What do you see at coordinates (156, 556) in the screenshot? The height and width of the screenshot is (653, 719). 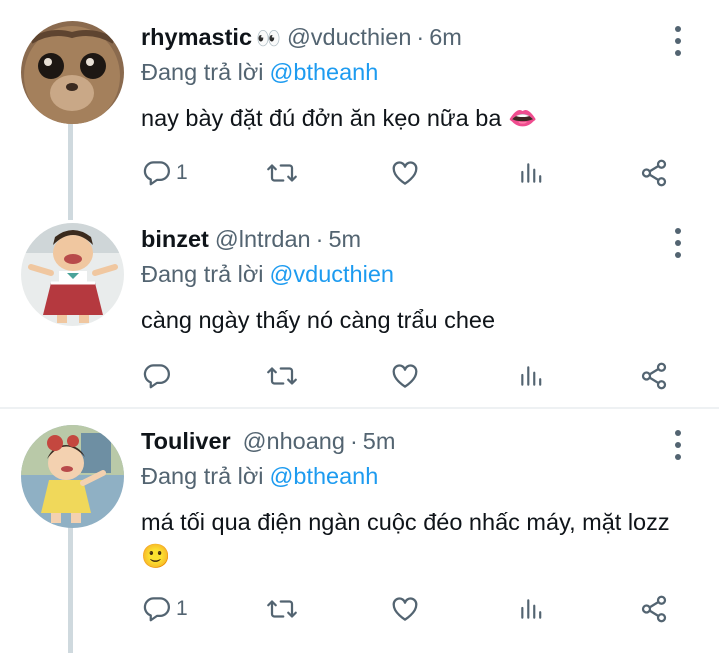 I see `smile-emoji: 🙂` at bounding box center [156, 556].